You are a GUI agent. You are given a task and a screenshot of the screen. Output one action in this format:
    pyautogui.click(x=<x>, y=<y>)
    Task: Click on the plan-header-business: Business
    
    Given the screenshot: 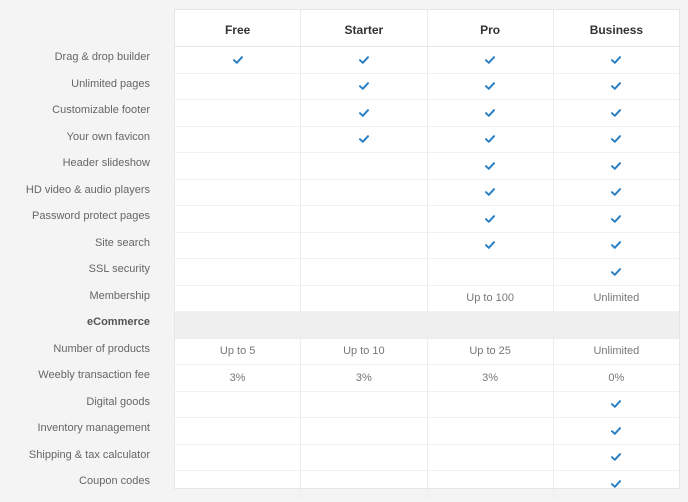 What is the action you would take?
    pyautogui.click(x=615, y=28)
    